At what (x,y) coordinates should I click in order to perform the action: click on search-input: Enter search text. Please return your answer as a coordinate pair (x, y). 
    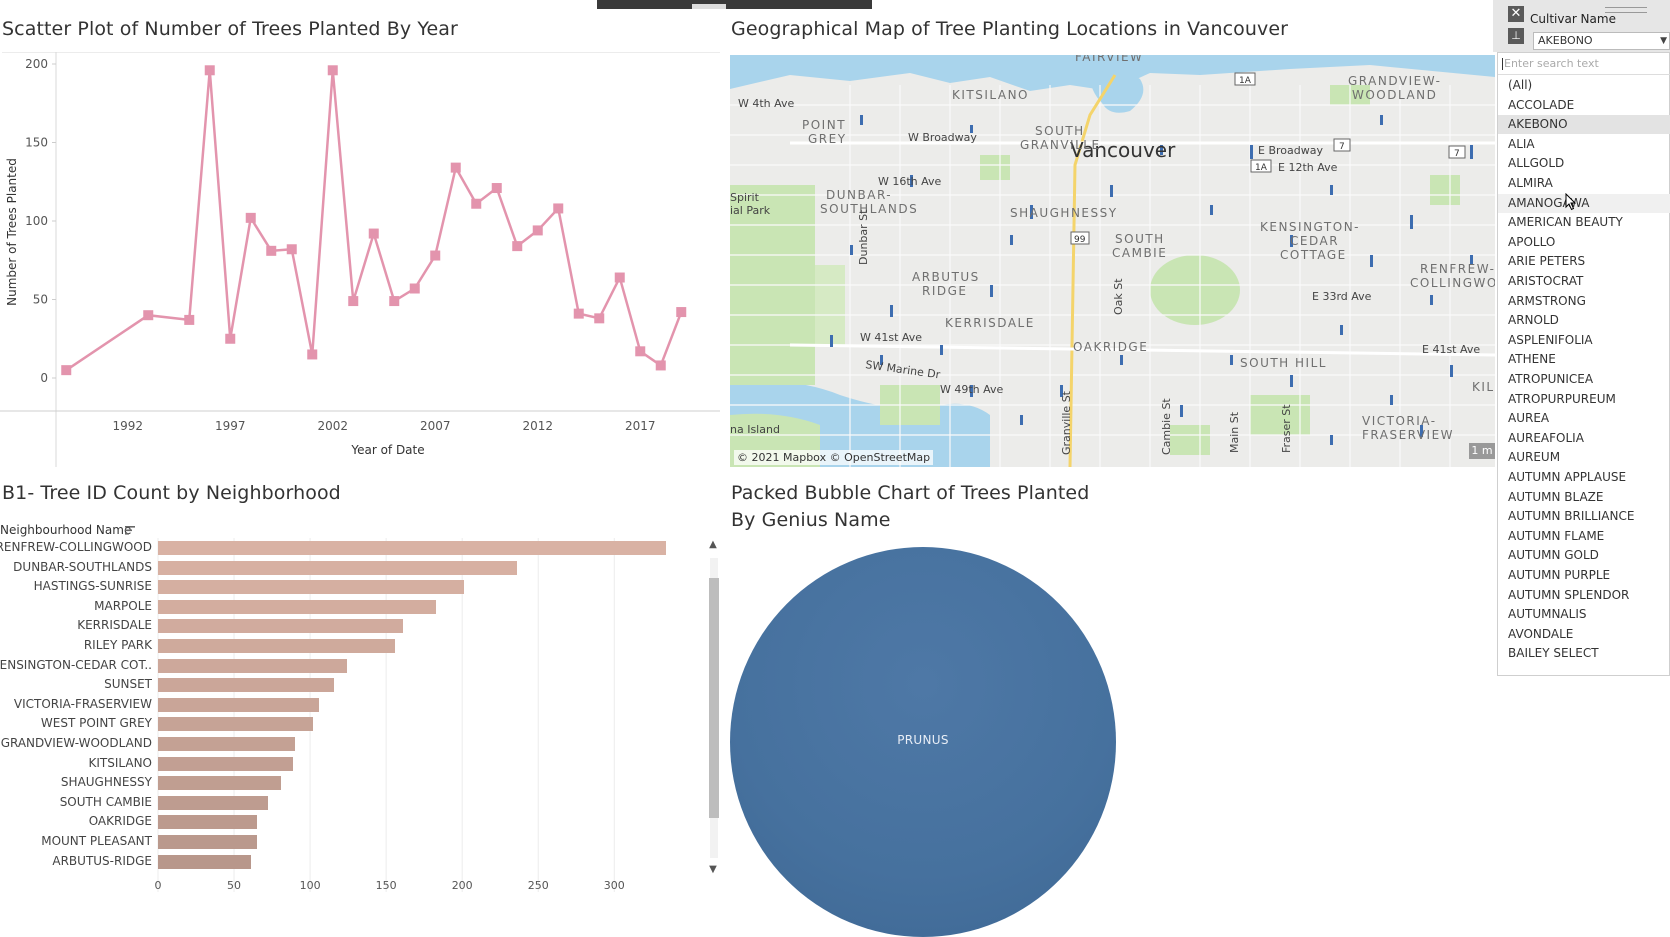
    Looking at the image, I should click on (1584, 64).